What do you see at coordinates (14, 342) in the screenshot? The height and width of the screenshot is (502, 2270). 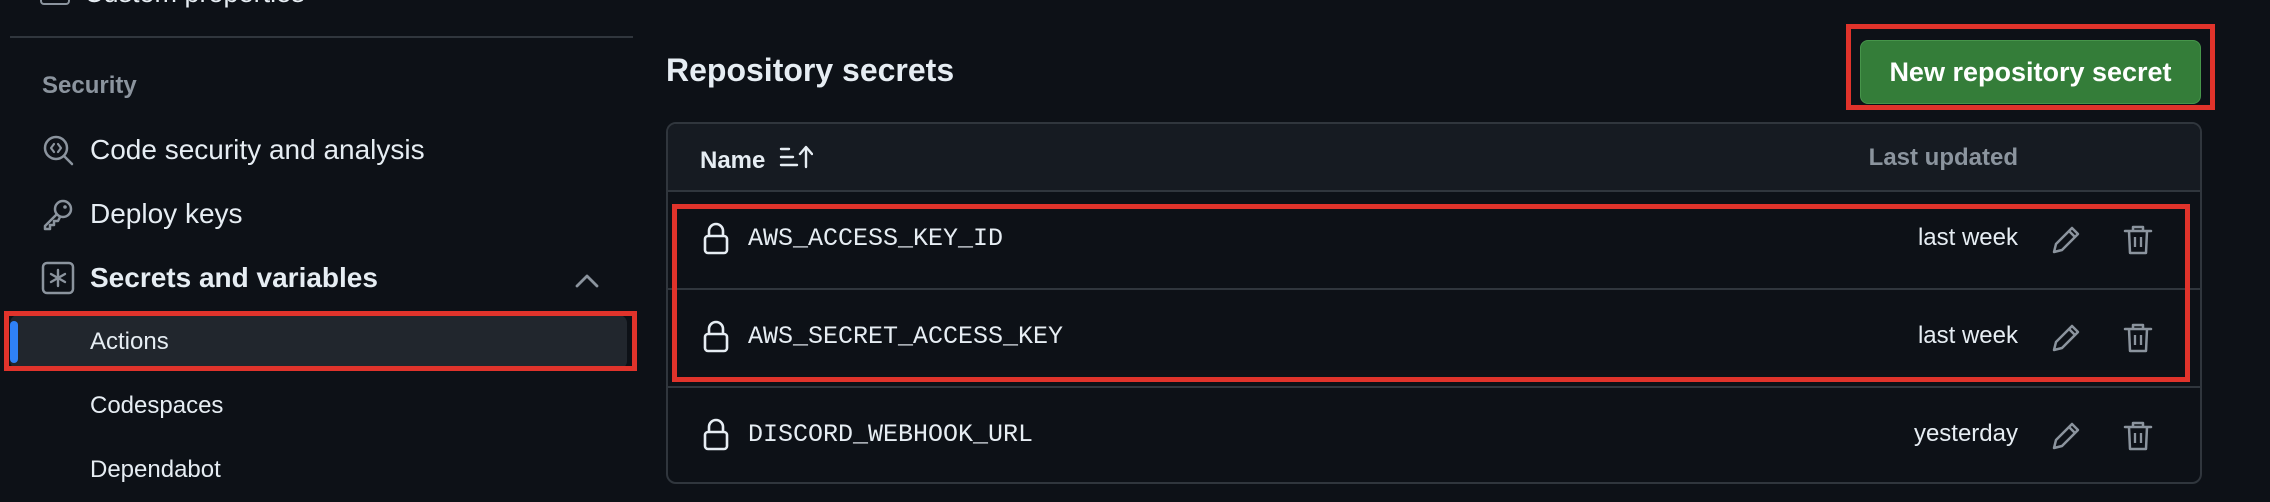 I see `active-indicator` at bounding box center [14, 342].